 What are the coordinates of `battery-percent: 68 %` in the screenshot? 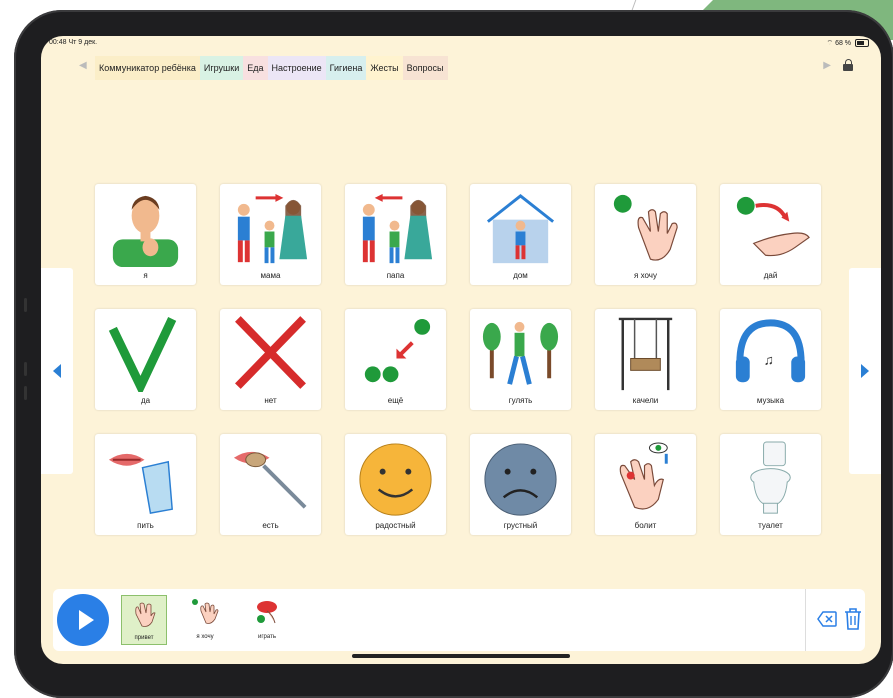 It's located at (843, 43).